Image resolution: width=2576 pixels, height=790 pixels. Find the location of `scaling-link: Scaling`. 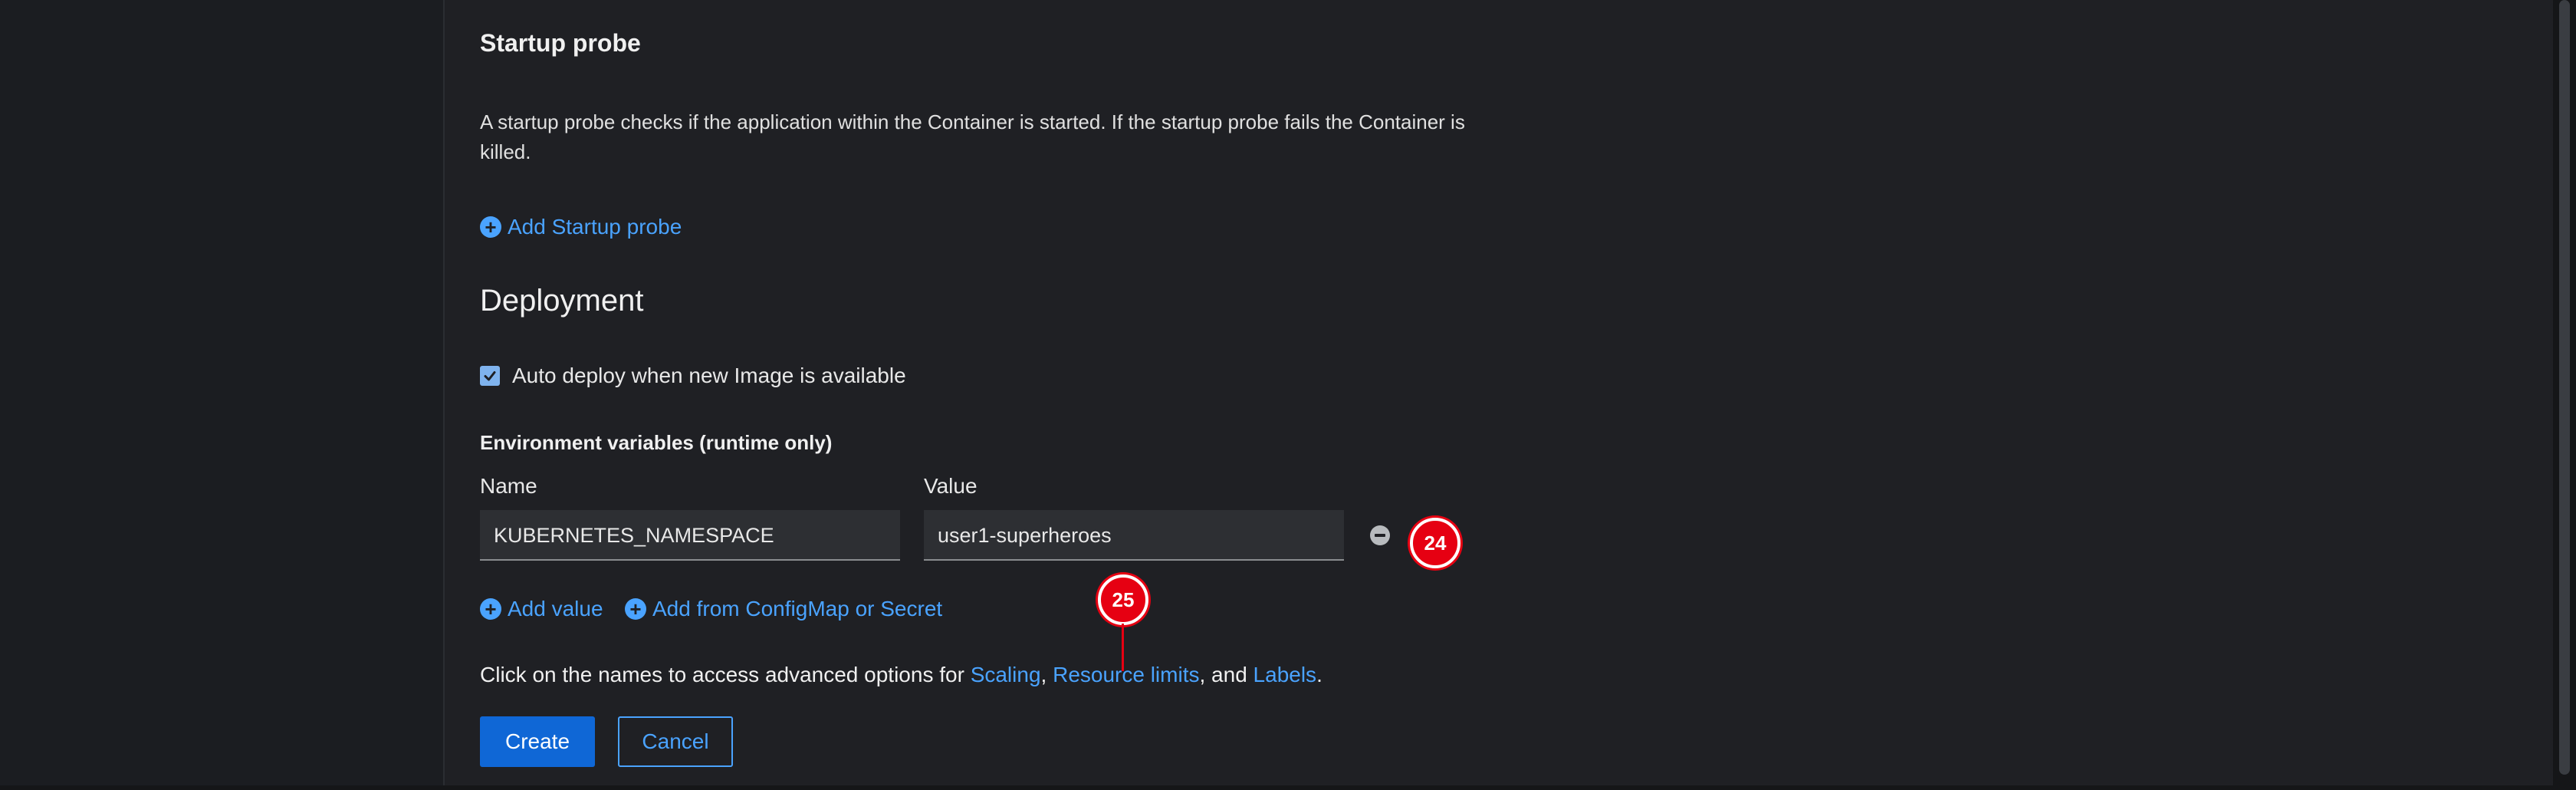

scaling-link: Scaling is located at coordinates (1006, 674).